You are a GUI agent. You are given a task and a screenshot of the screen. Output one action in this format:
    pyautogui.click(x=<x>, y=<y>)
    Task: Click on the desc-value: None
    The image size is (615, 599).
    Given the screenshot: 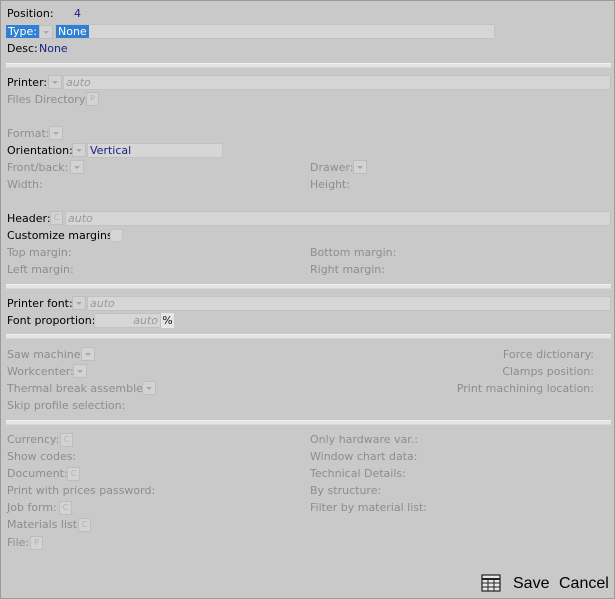 What is the action you would take?
    pyautogui.click(x=53, y=48)
    